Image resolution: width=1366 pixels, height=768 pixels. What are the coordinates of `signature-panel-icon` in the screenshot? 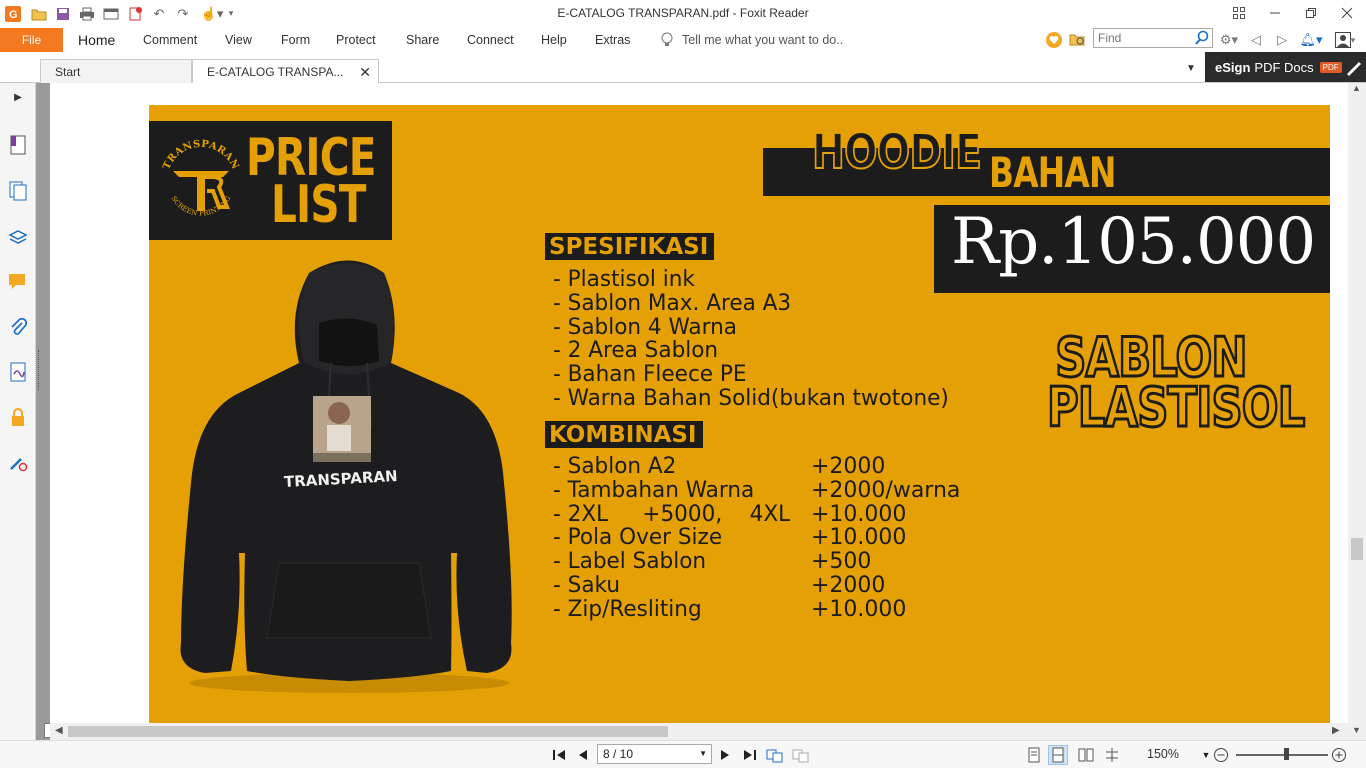 It's located at (18, 372).